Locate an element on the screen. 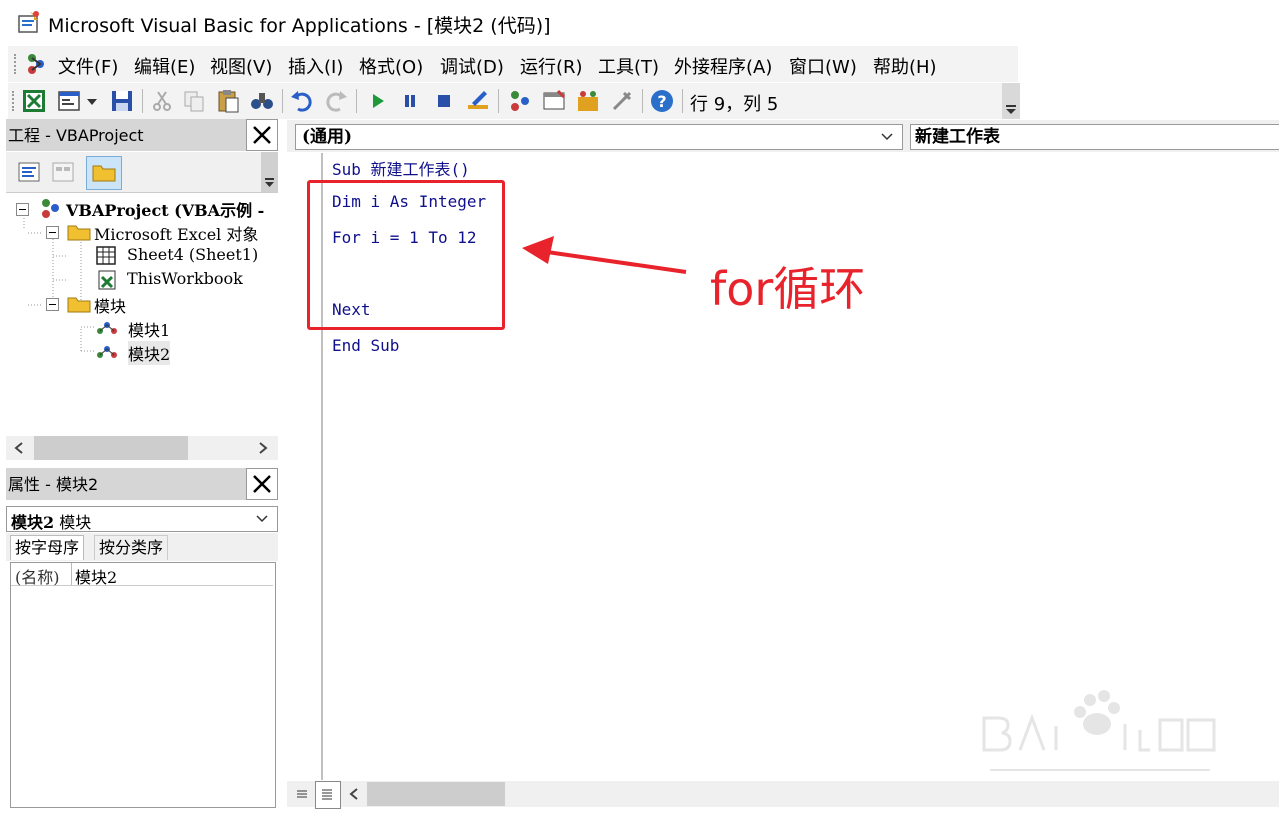 The width and height of the screenshot is (1279, 816). toolbar-grip is located at coordinates (14, 101).